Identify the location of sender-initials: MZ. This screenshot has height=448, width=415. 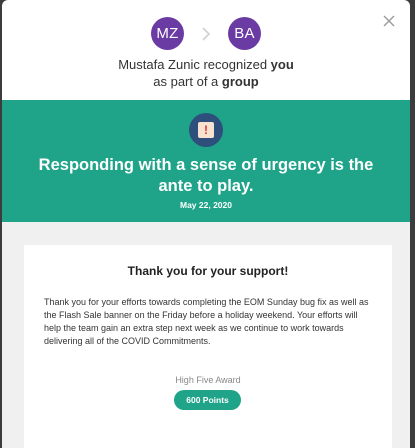
(167, 33).